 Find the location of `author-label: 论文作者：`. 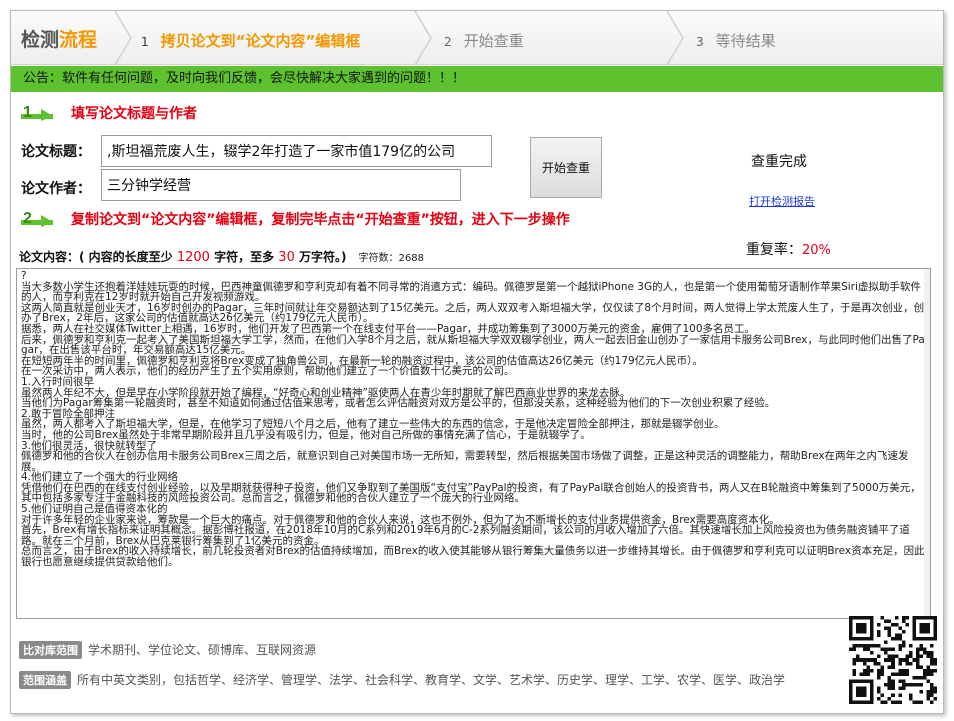

author-label: 论文作者： is located at coordinates (56, 189).